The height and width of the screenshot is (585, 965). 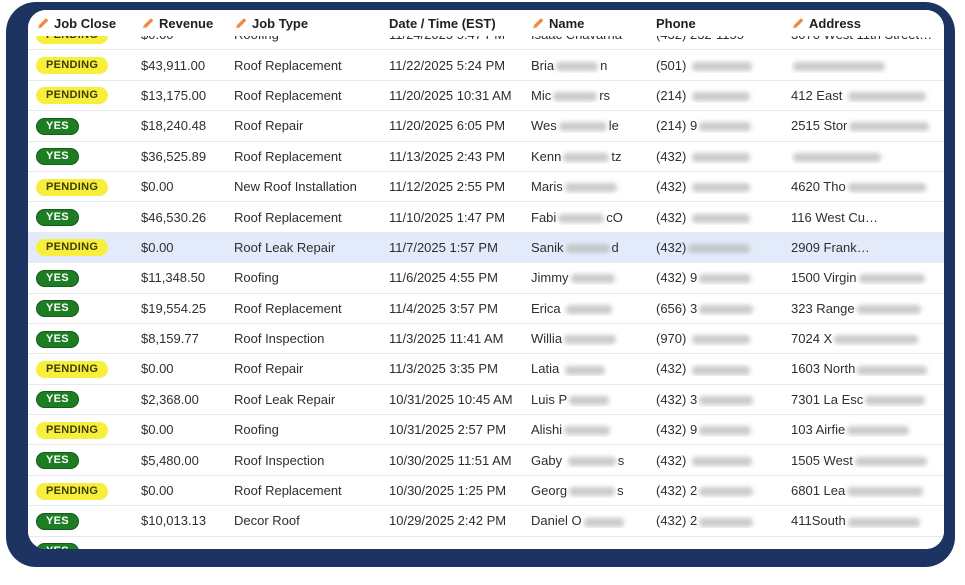 What do you see at coordinates (88, 23) in the screenshot?
I see `column-header-job-close: Job Close` at bounding box center [88, 23].